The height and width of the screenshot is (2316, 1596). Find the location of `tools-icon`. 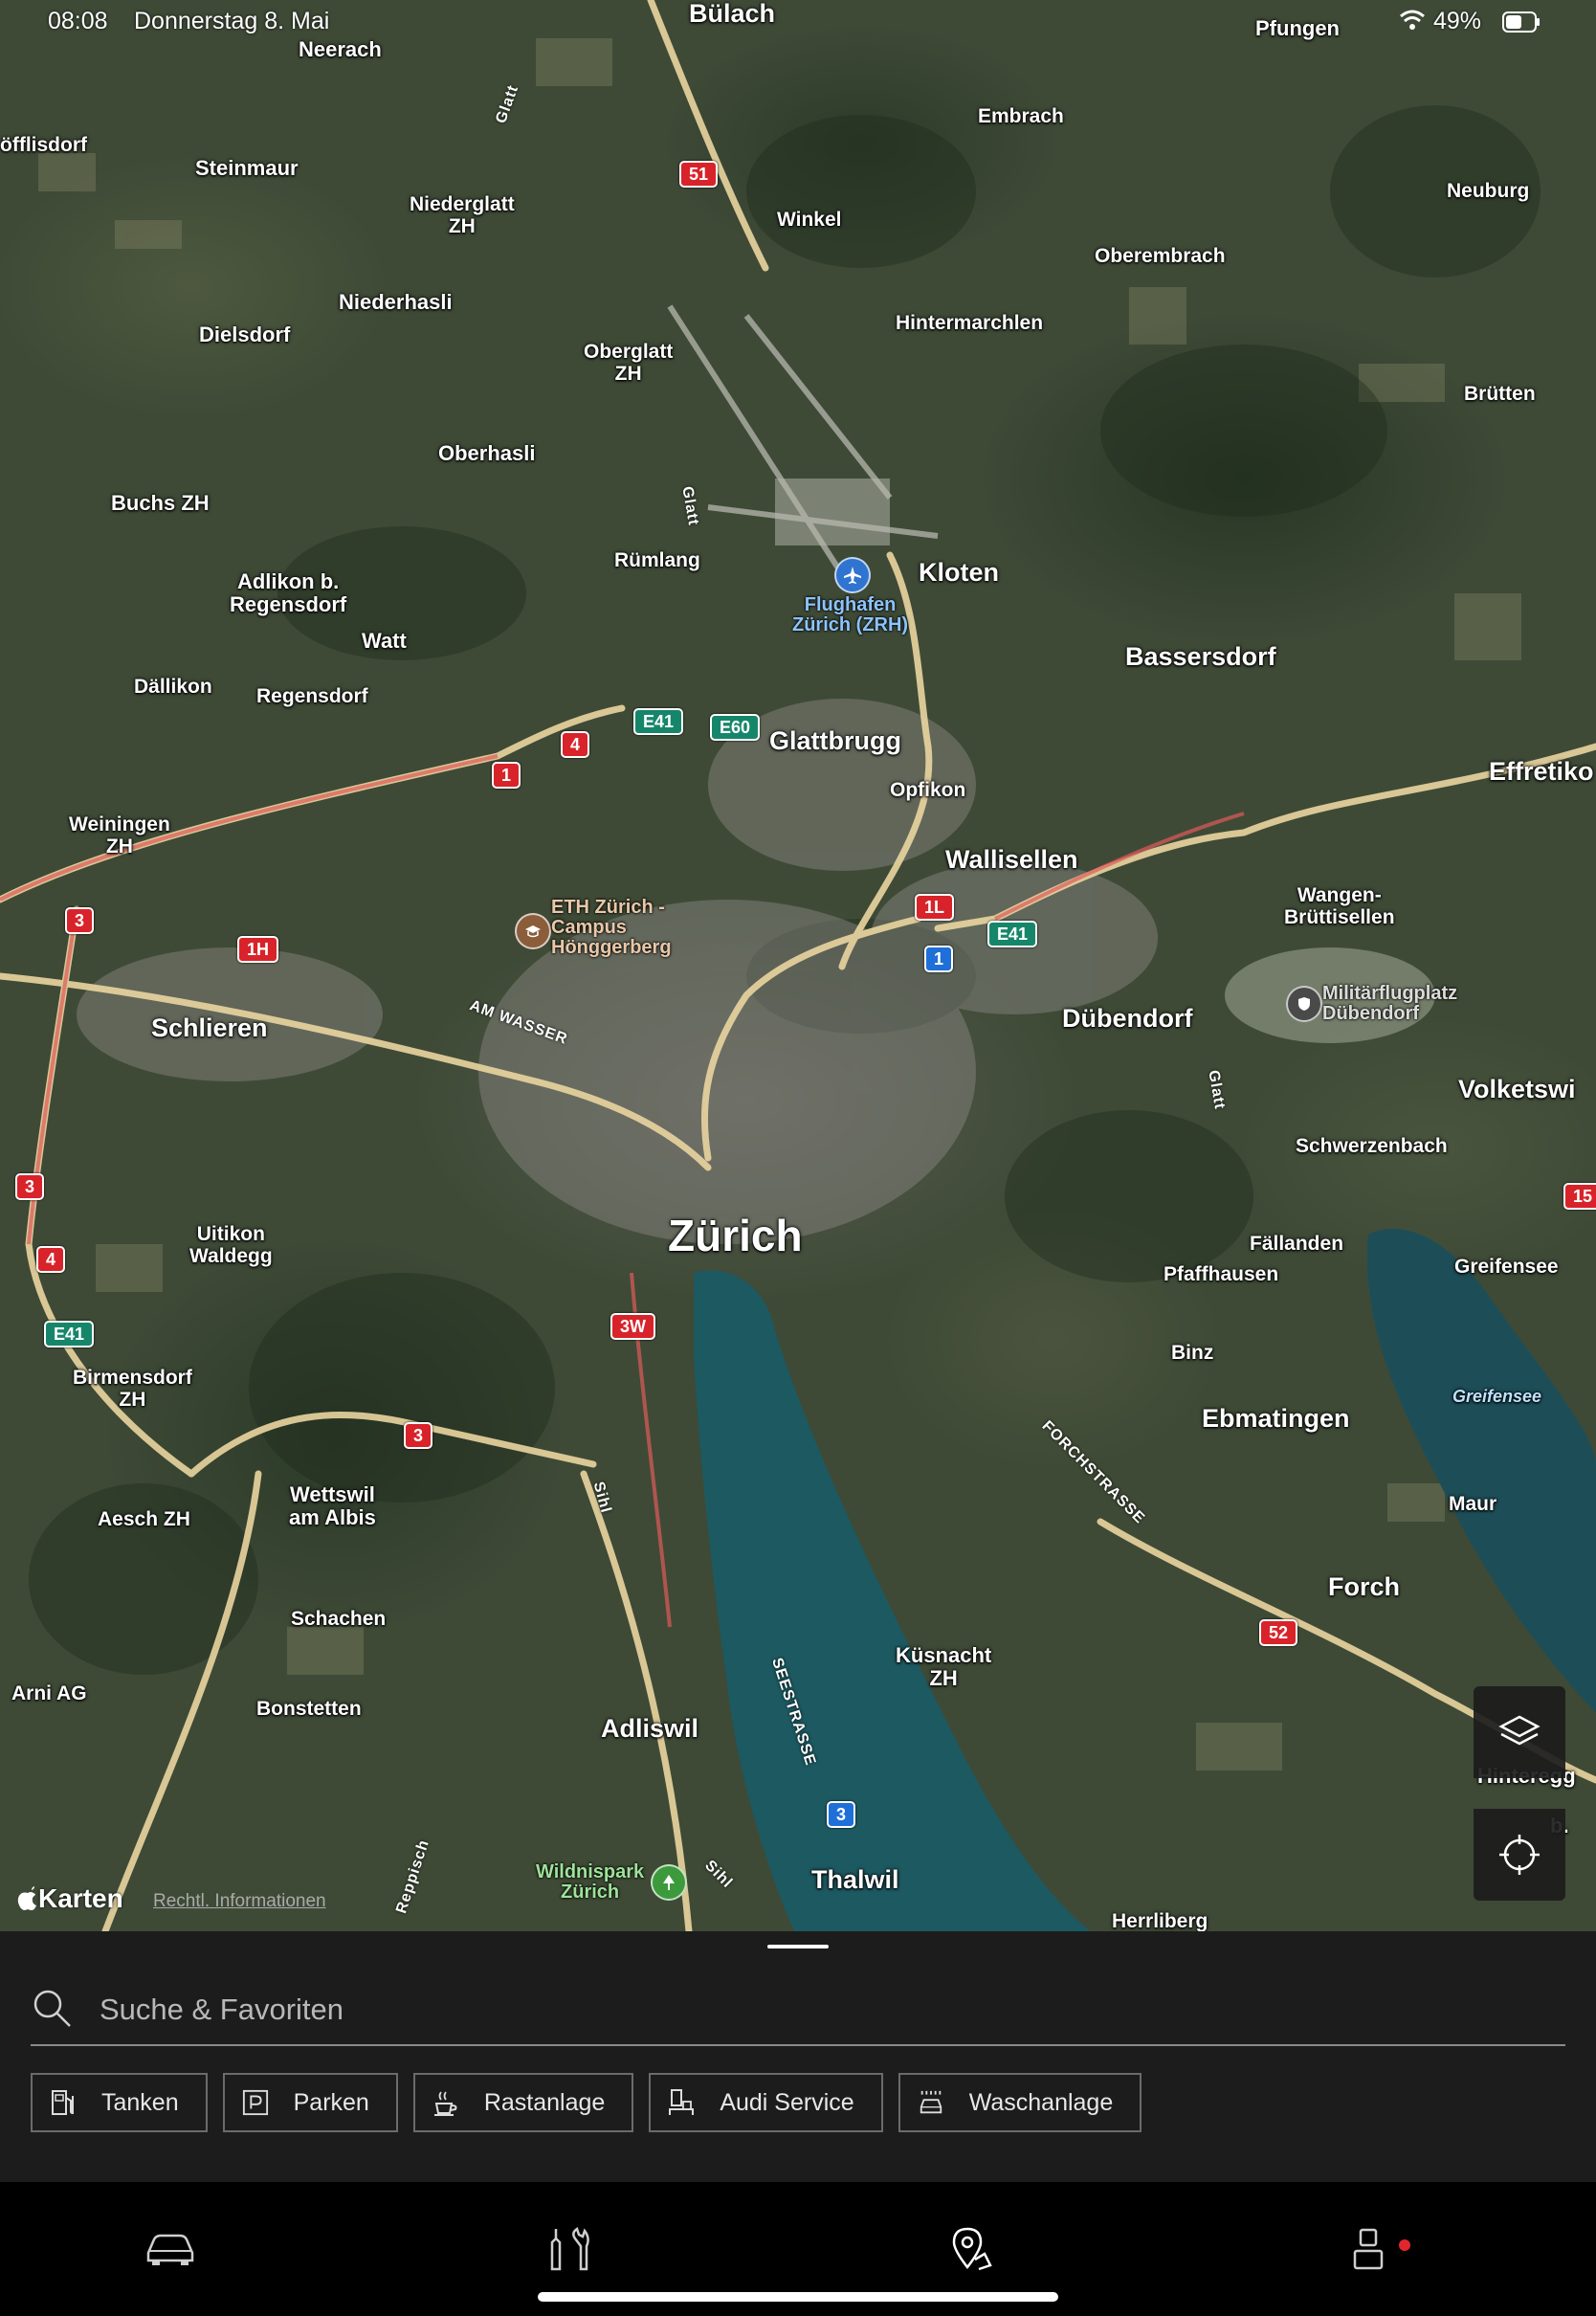

tools-icon is located at coordinates (570, 2249).